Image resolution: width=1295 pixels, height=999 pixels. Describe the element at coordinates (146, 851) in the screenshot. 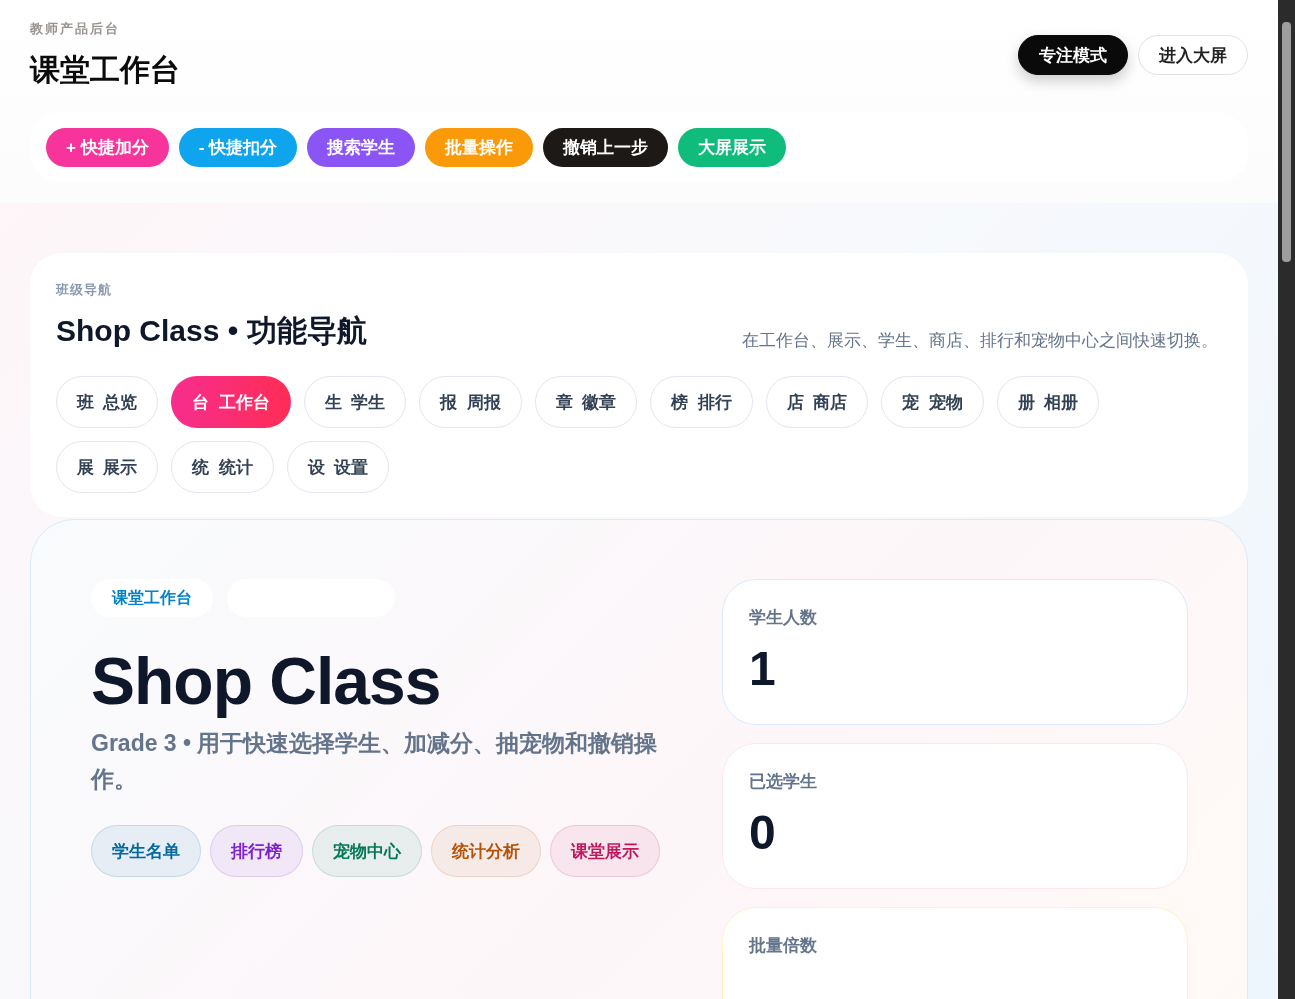

I see `shortcut-chip: 学生名单` at that location.